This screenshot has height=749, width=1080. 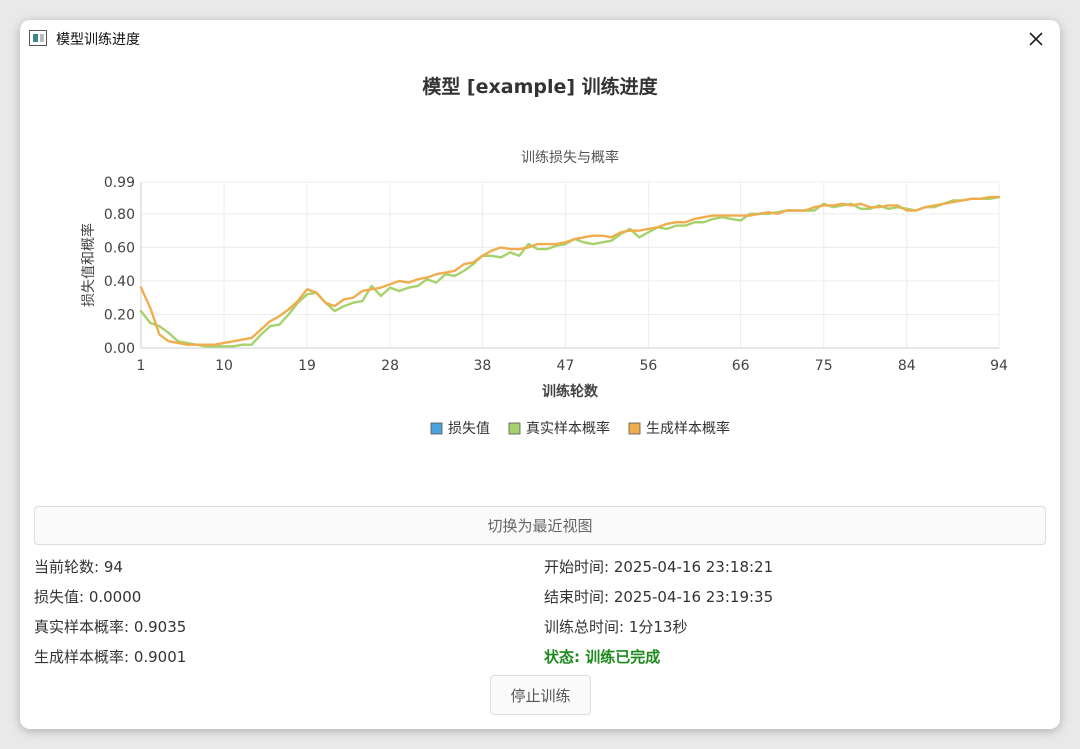 I want to click on y-tick-label: 0.20, so click(x=119, y=315).